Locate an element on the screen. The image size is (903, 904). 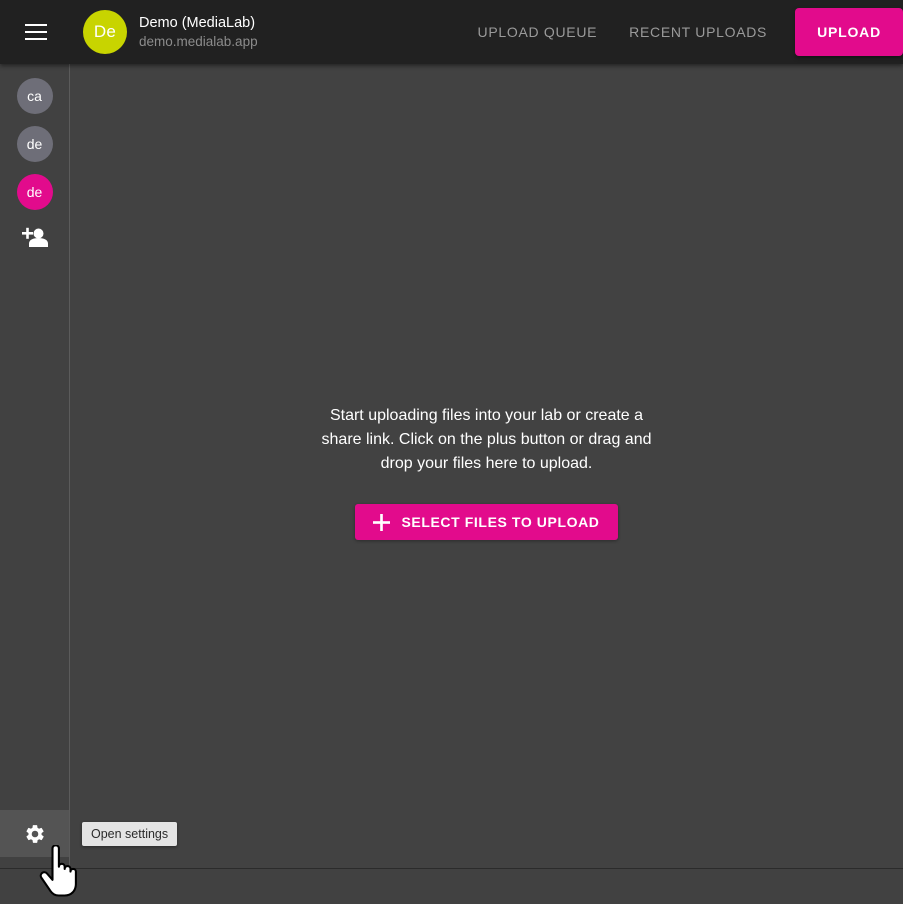
brand-title: Demo (MediaLab) is located at coordinates (197, 22).